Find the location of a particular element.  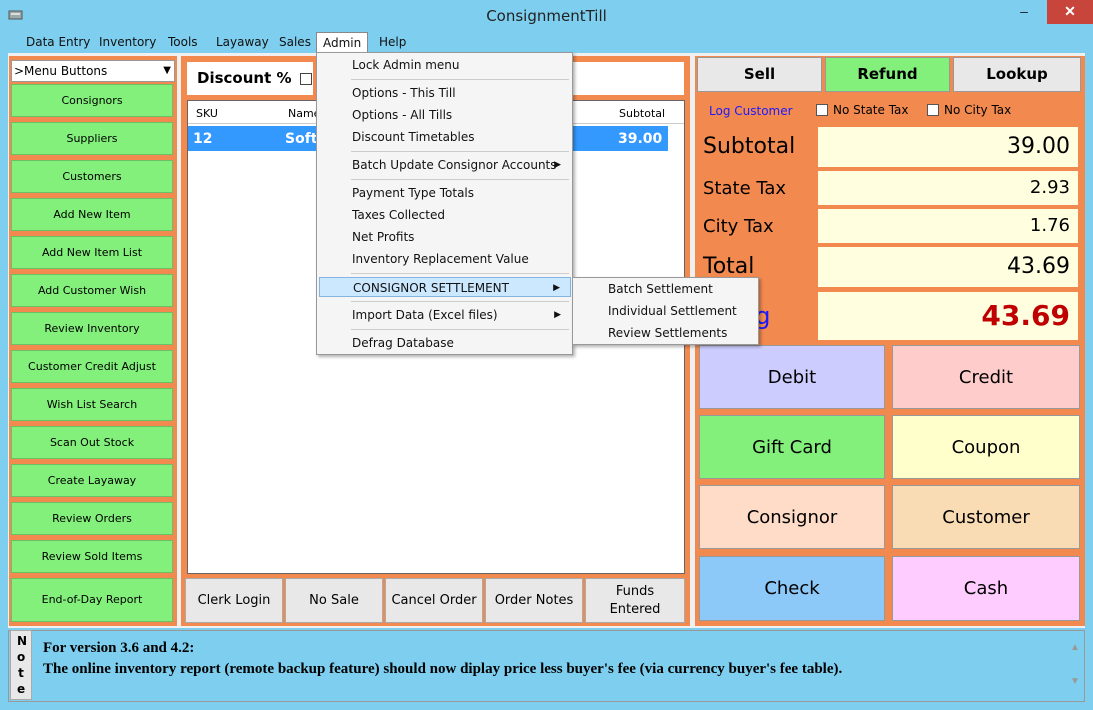

note-label: Note is located at coordinates (22, 665).